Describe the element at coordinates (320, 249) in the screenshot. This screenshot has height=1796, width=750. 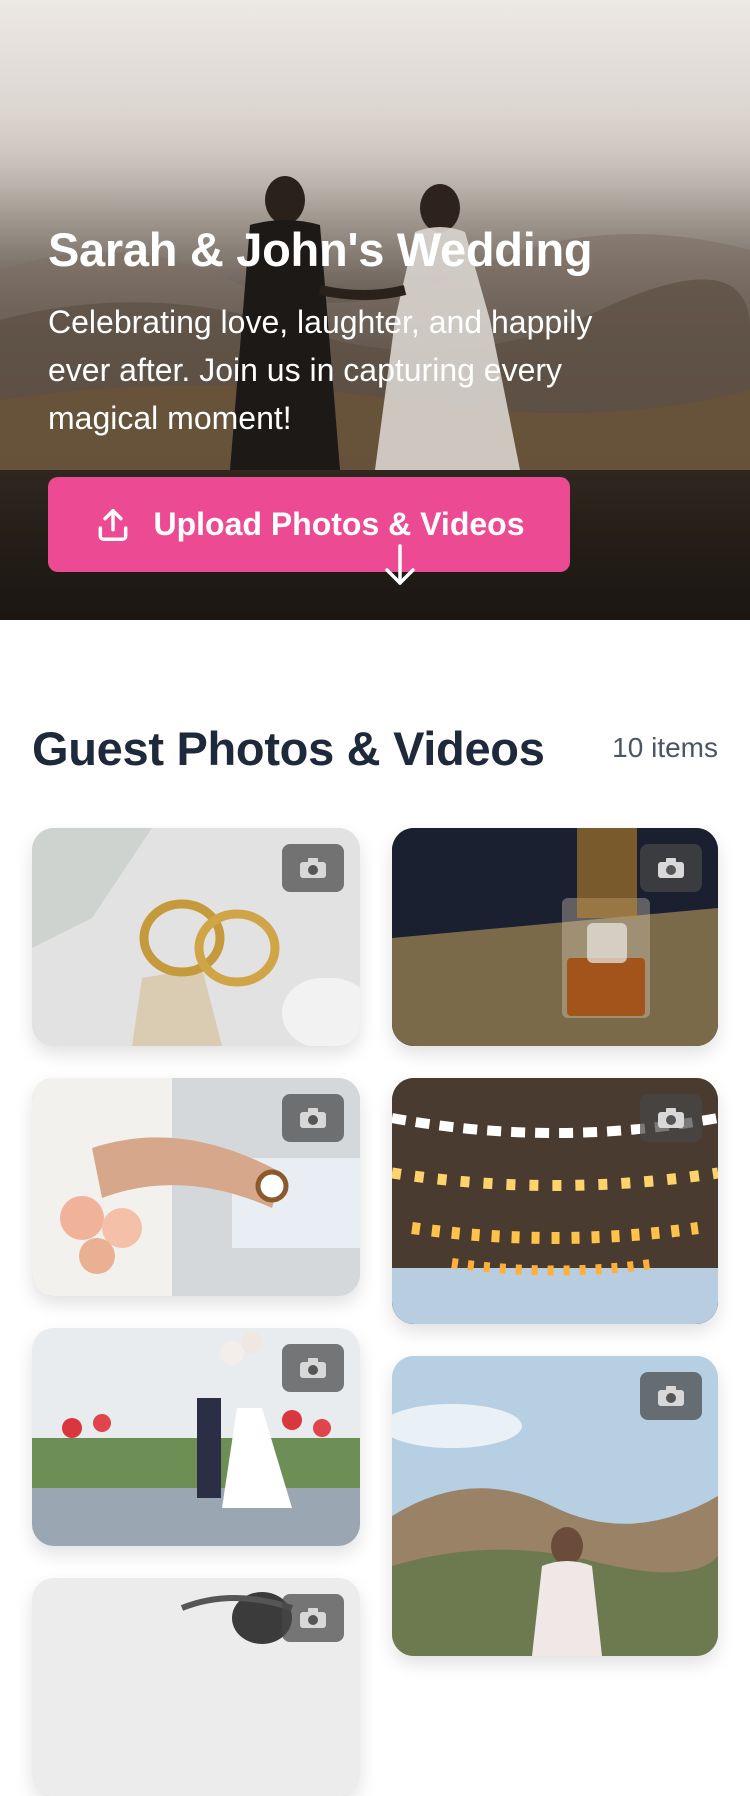
I see `event-title: Sarah & John's Wedding` at that location.